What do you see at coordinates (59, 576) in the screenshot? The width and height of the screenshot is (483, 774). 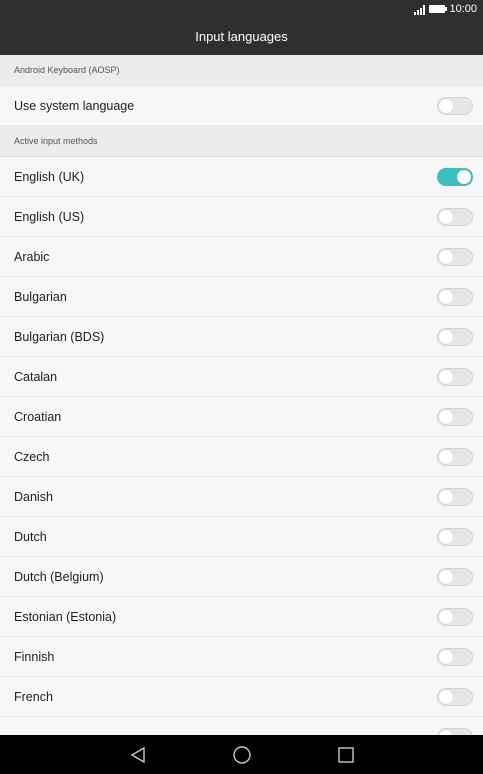 I see `row-label: Dutch (Belgium)` at bounding box center [59, 576].